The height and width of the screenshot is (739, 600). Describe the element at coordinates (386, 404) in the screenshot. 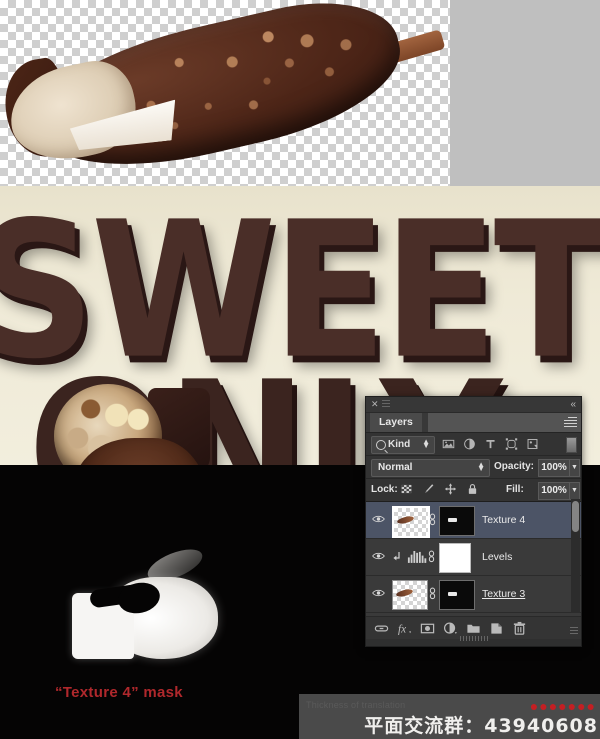

I see `panel-drag-grip` at that location.